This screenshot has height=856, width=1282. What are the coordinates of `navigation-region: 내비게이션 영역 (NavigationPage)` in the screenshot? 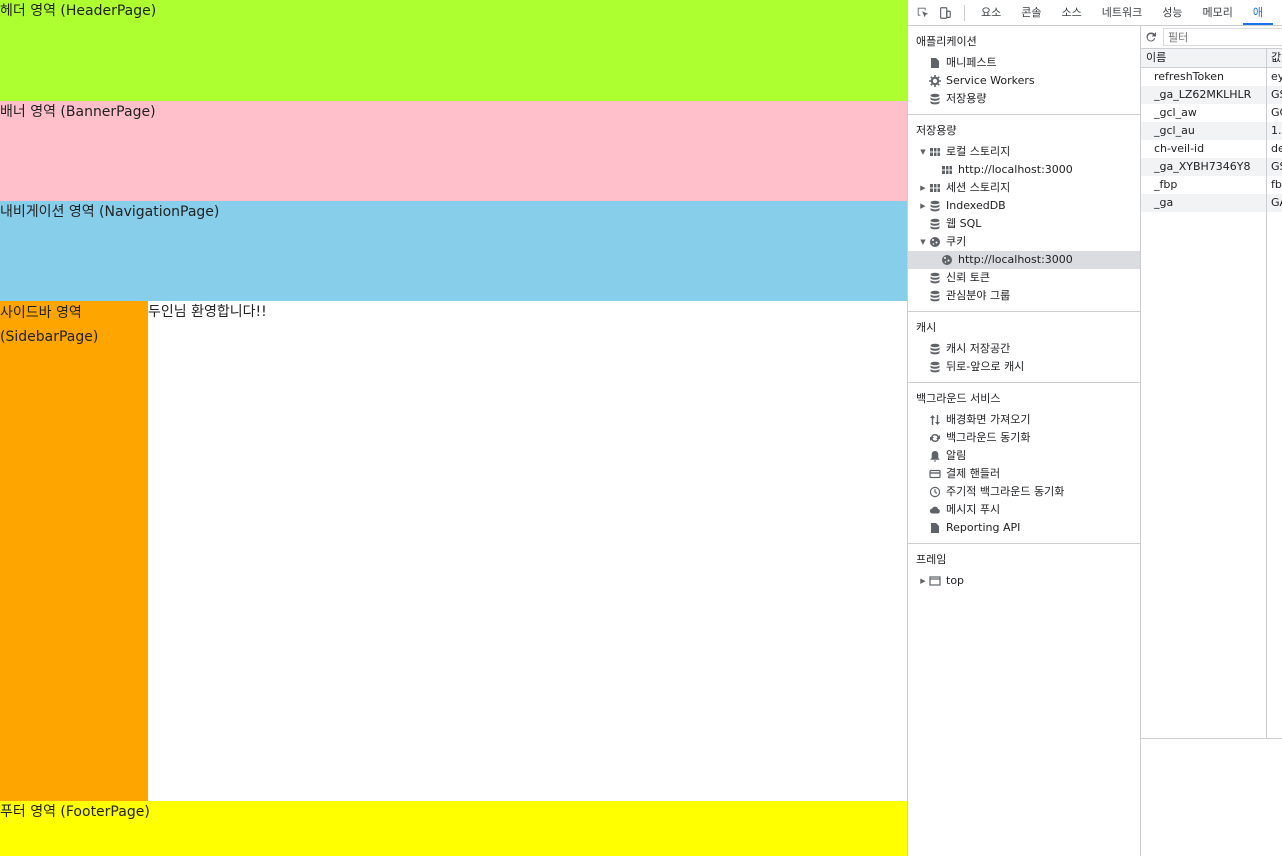 It's located at (453, 251).